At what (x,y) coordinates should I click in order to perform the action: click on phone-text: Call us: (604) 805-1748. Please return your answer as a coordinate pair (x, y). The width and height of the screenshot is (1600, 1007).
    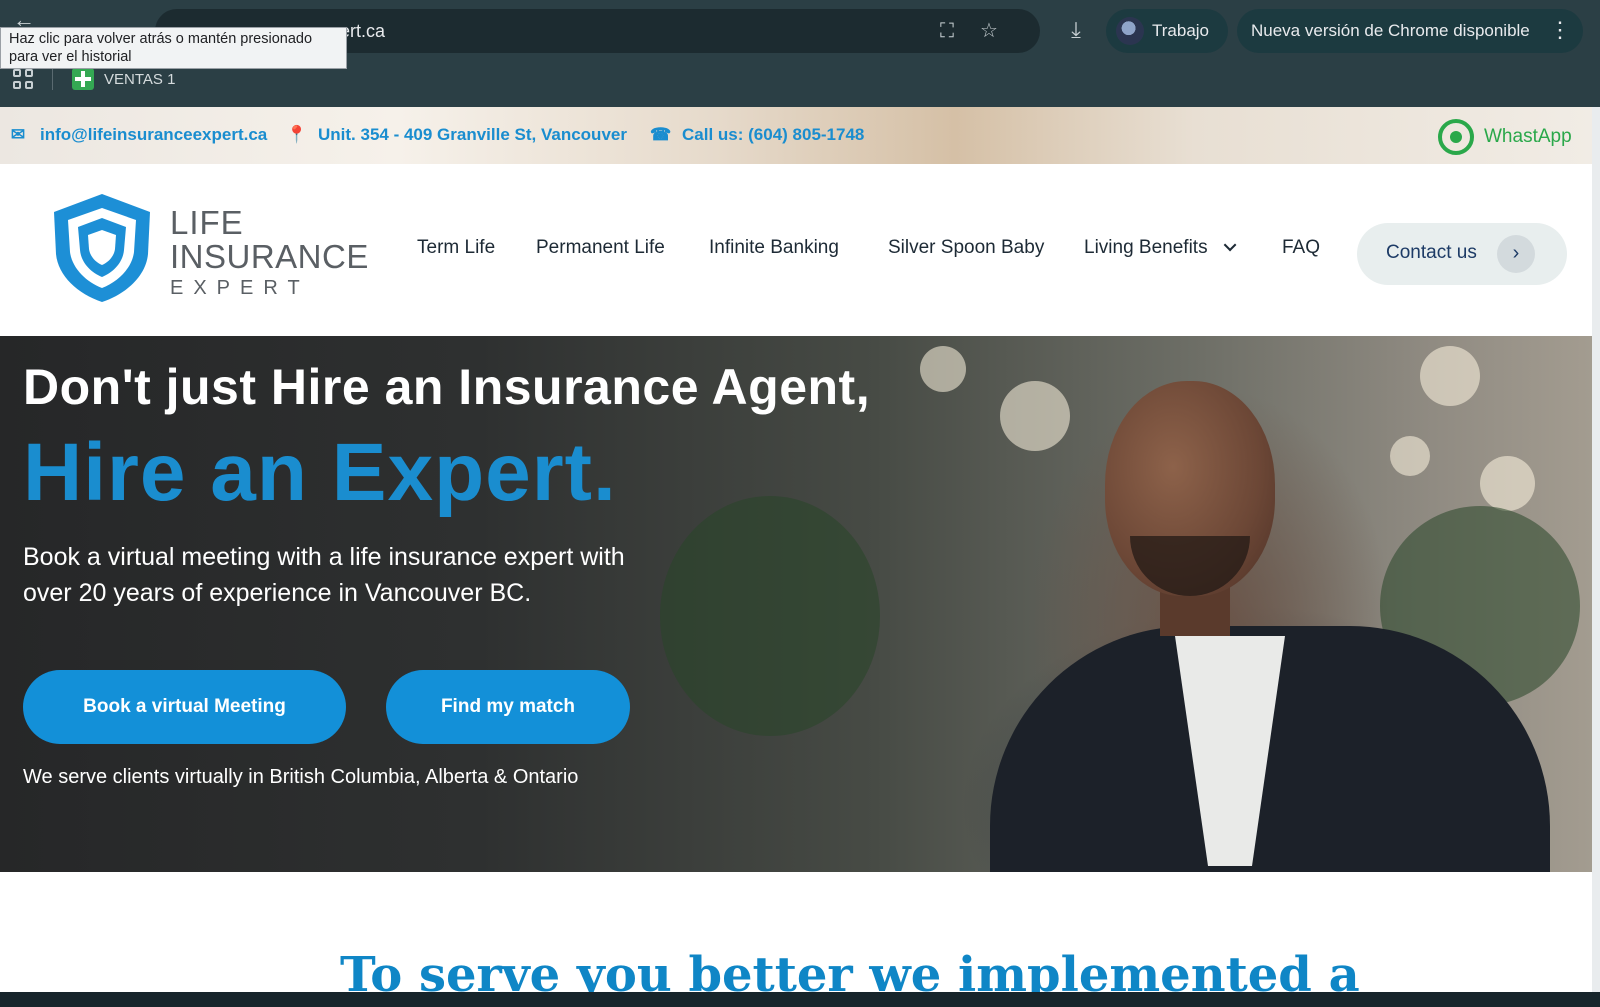
    Looking at the image, I should click on (773, 134).